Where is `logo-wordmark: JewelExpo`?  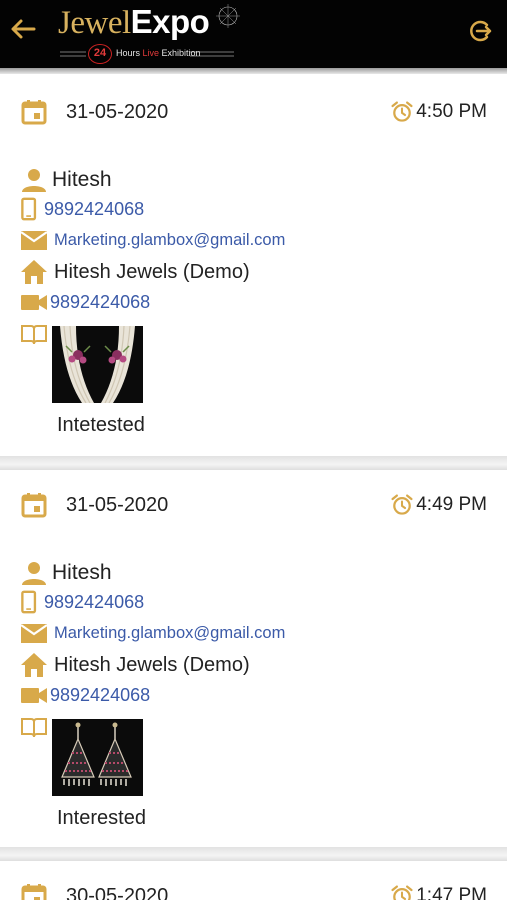
logo-wordmark: JewelExpo is located at coordinates (134, 22).